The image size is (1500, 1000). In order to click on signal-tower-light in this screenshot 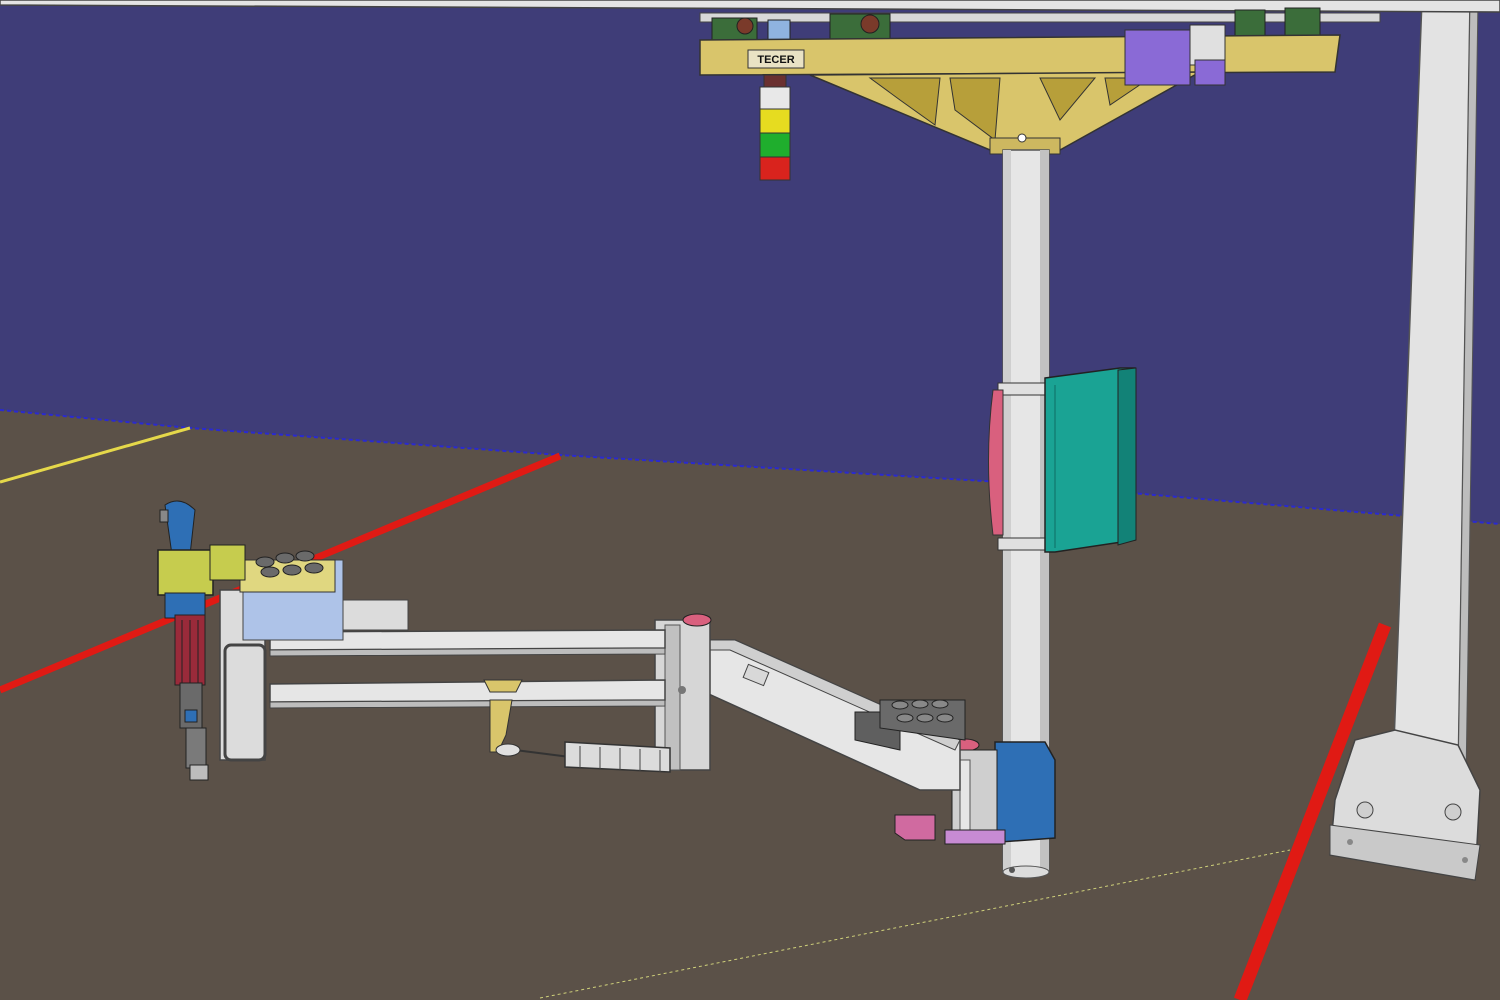, I will do `click(775, 127)`.